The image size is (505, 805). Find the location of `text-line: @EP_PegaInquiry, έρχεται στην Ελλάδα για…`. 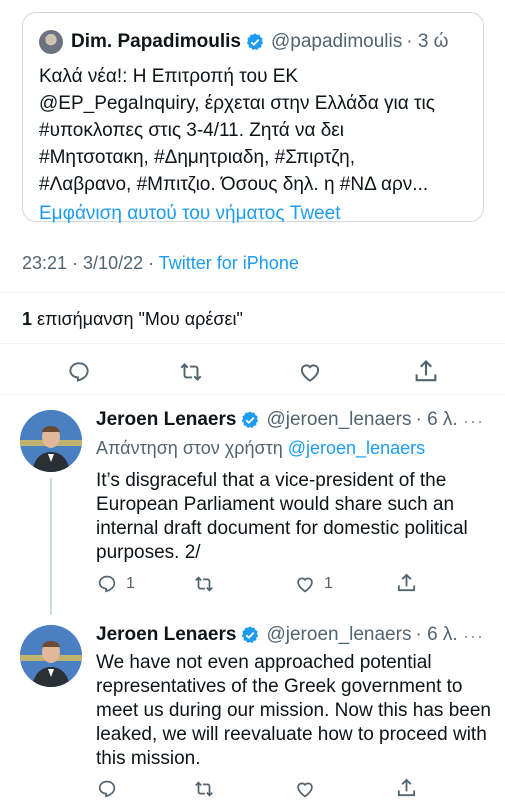

text-line: @EP_PegaInquiry, έρχεται στην Ελλάδα για… is located at coordinates (237, 103).